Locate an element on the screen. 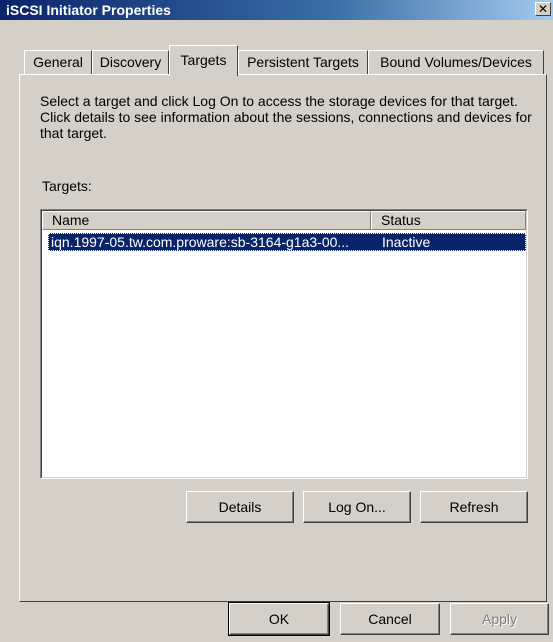 The width and height of the screenshot is (553, 642). tab-discovery: Discovery is located at coordinates (130, 62).